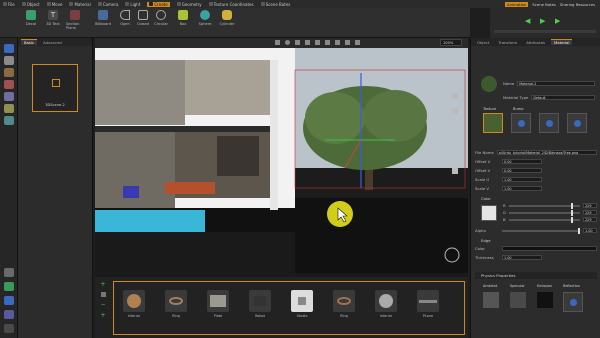 The height and width of the screenshot is (338, 600). Describe the element at coordinates (522, 179) in the screenshot. I see `scale-u-field: 1.00` at that location.